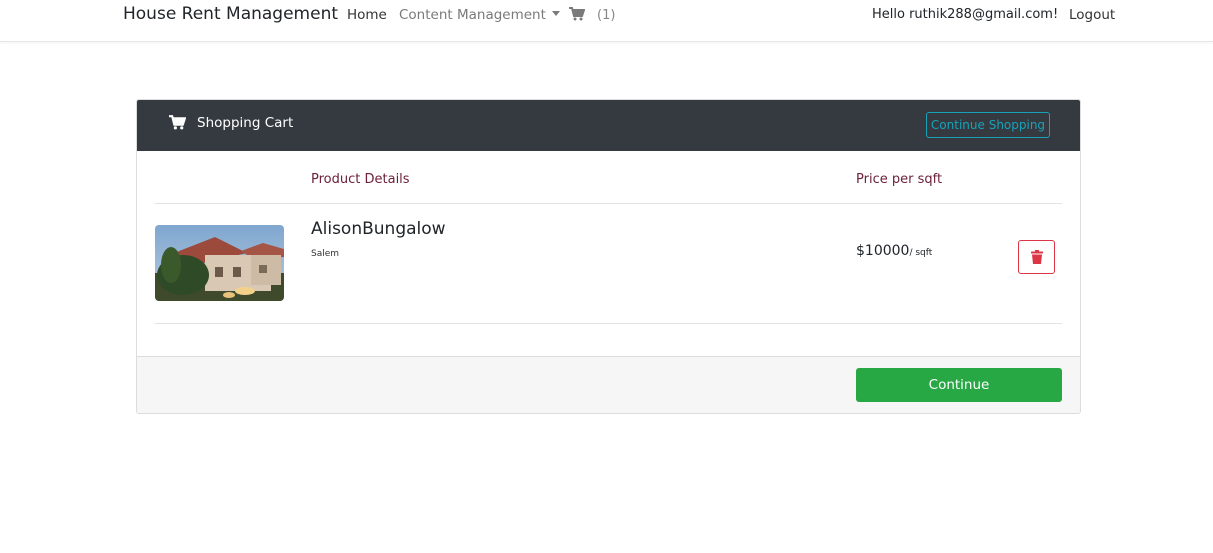 The height and width of the screenshot is (553, 1213). What do you see at coordinates (1092, 15) in the screenshot?
I see `logout-link: Logout` at bounding box center [1092, 15].